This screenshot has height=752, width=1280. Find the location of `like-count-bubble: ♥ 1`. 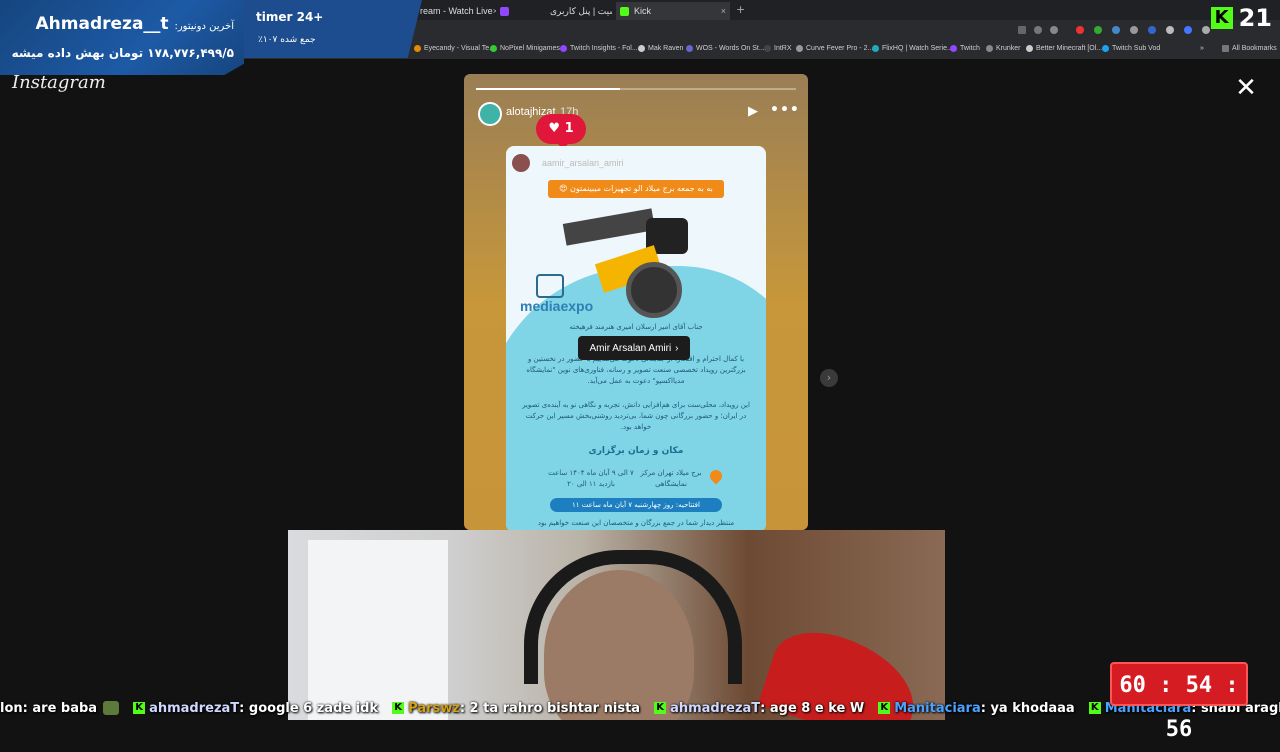

like-count-bubble: ♥ 1 is located at coordinates (561, 131).